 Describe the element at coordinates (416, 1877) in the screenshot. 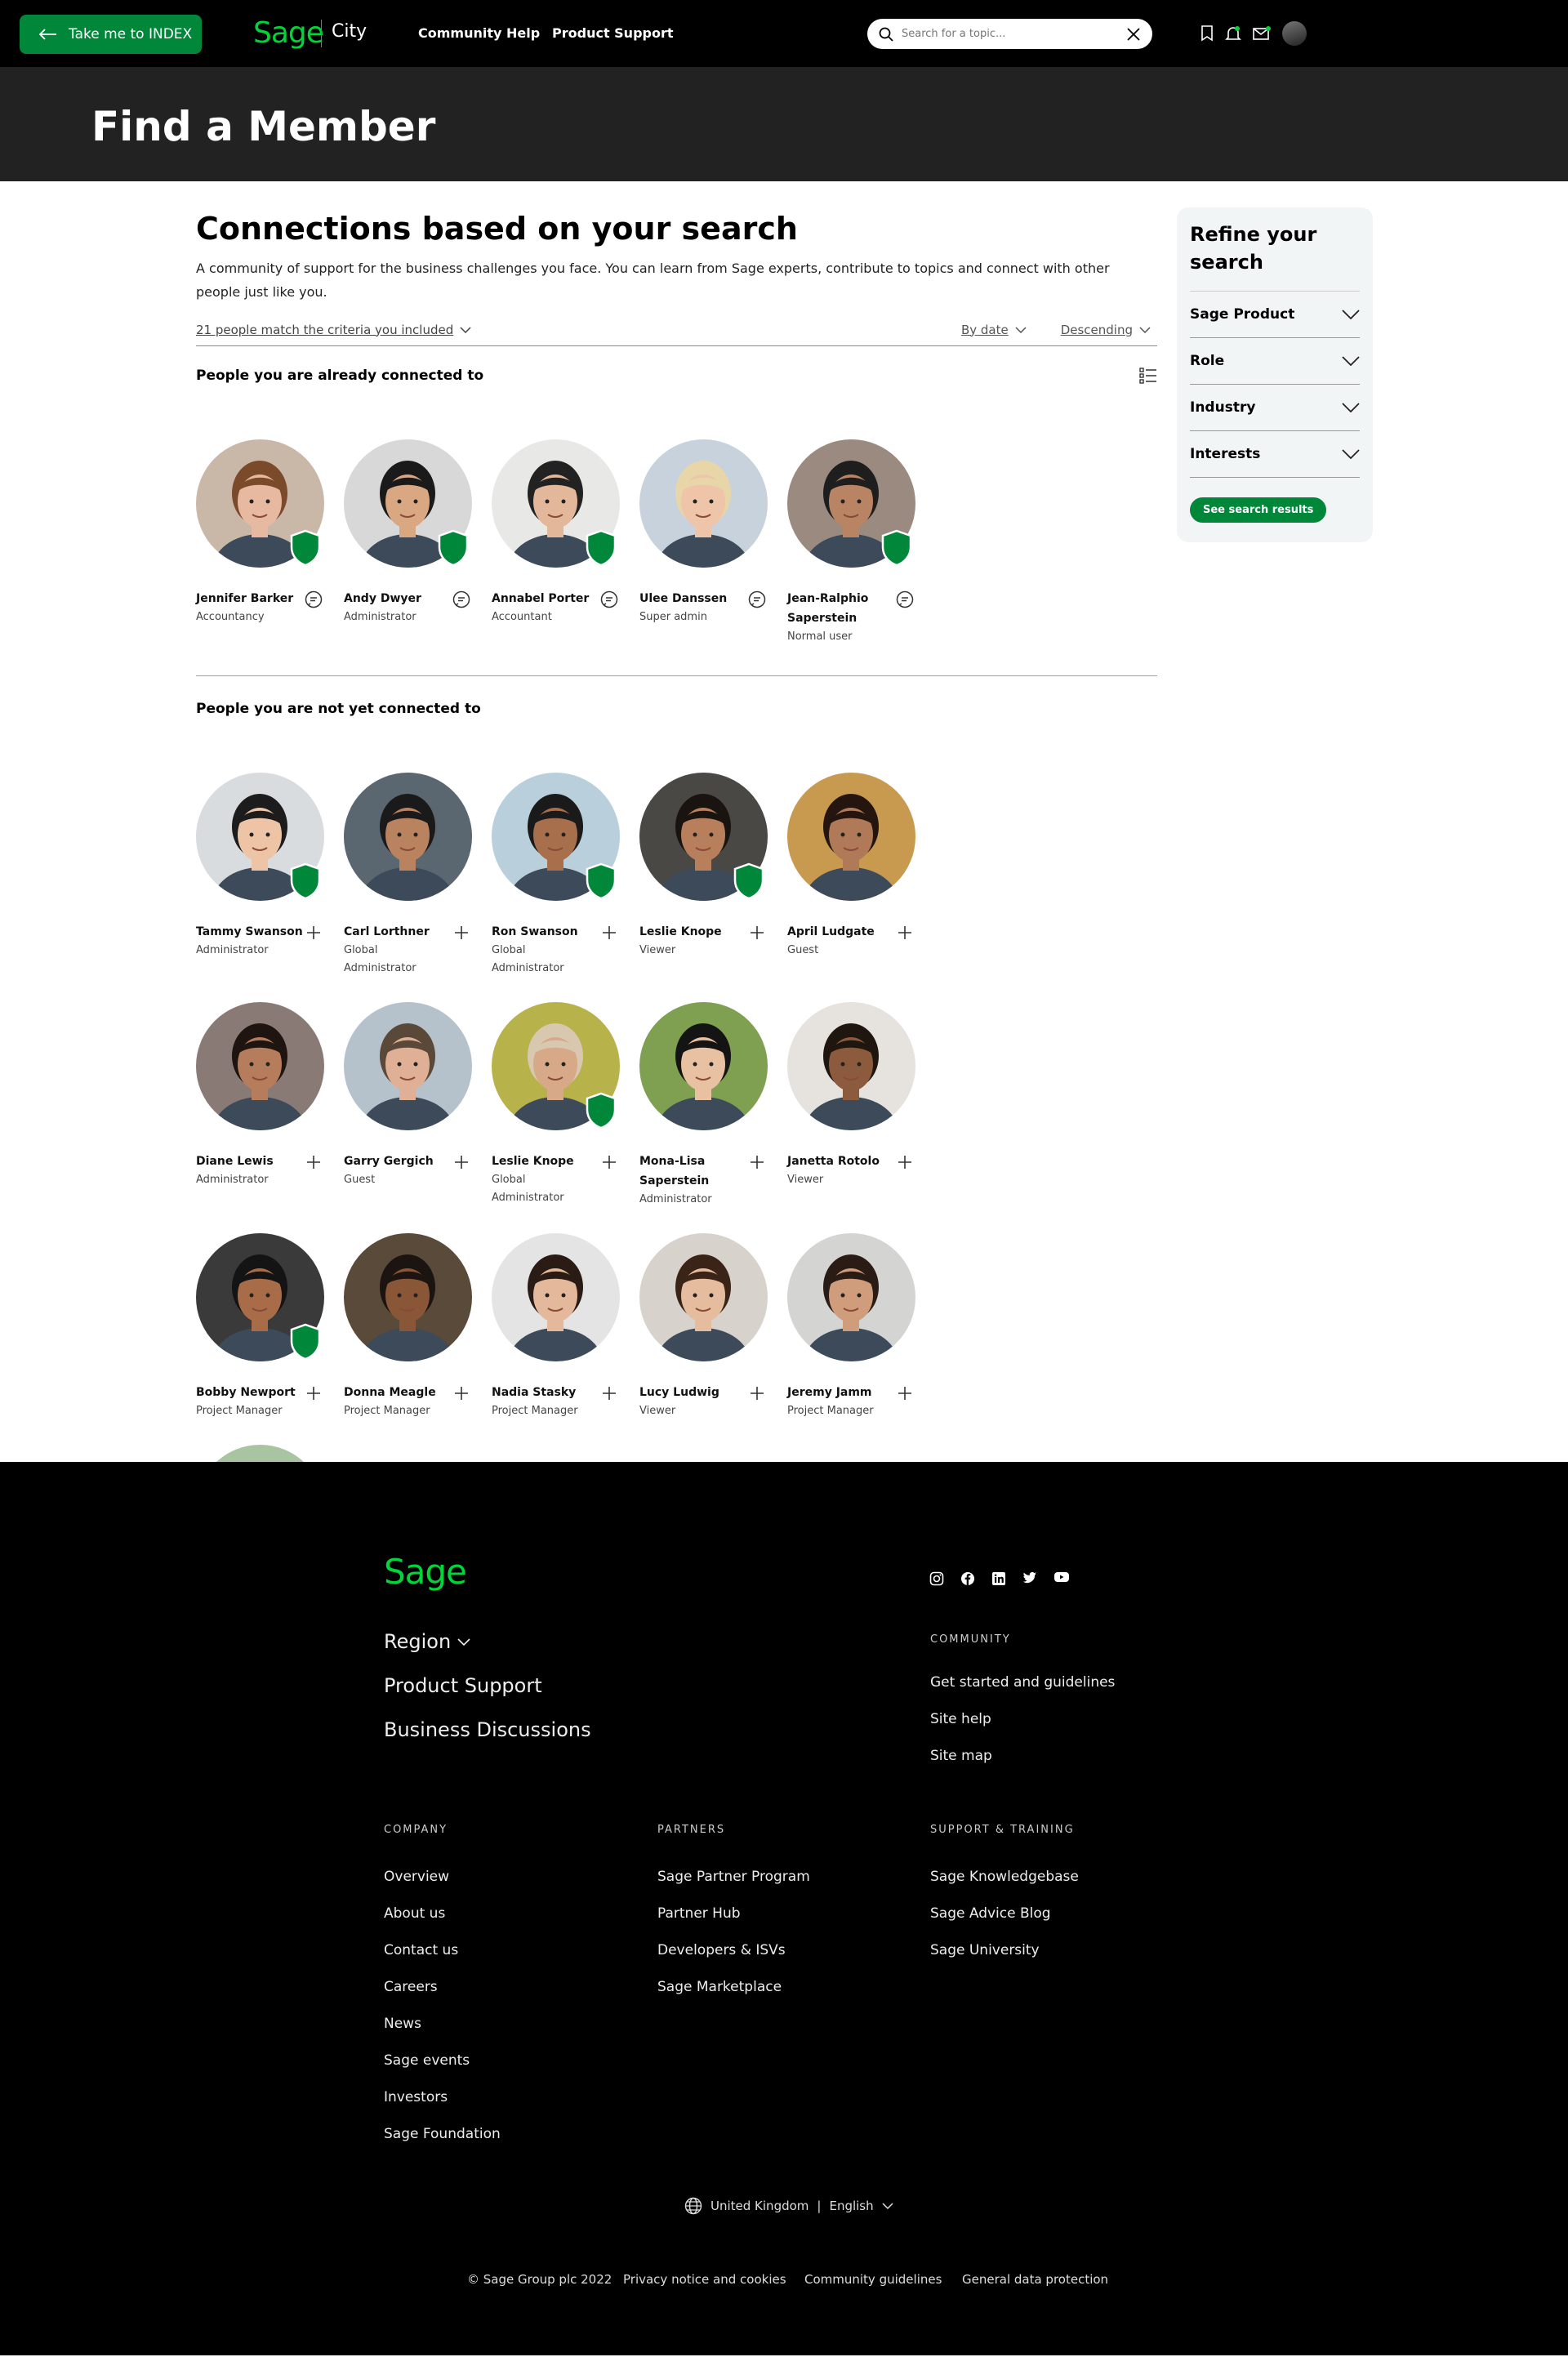

I see `footer-link-overview: Overview` at that location.